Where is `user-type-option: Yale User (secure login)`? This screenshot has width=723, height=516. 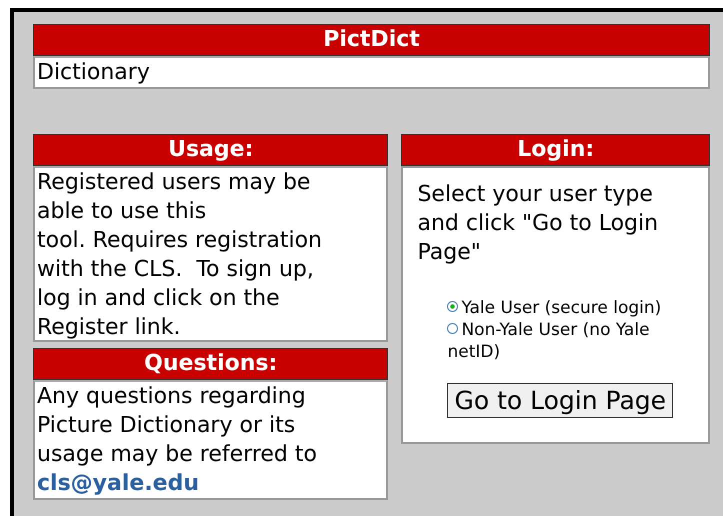 user-type-option: Yale User (secure login) is located at coordinates (574, 308).